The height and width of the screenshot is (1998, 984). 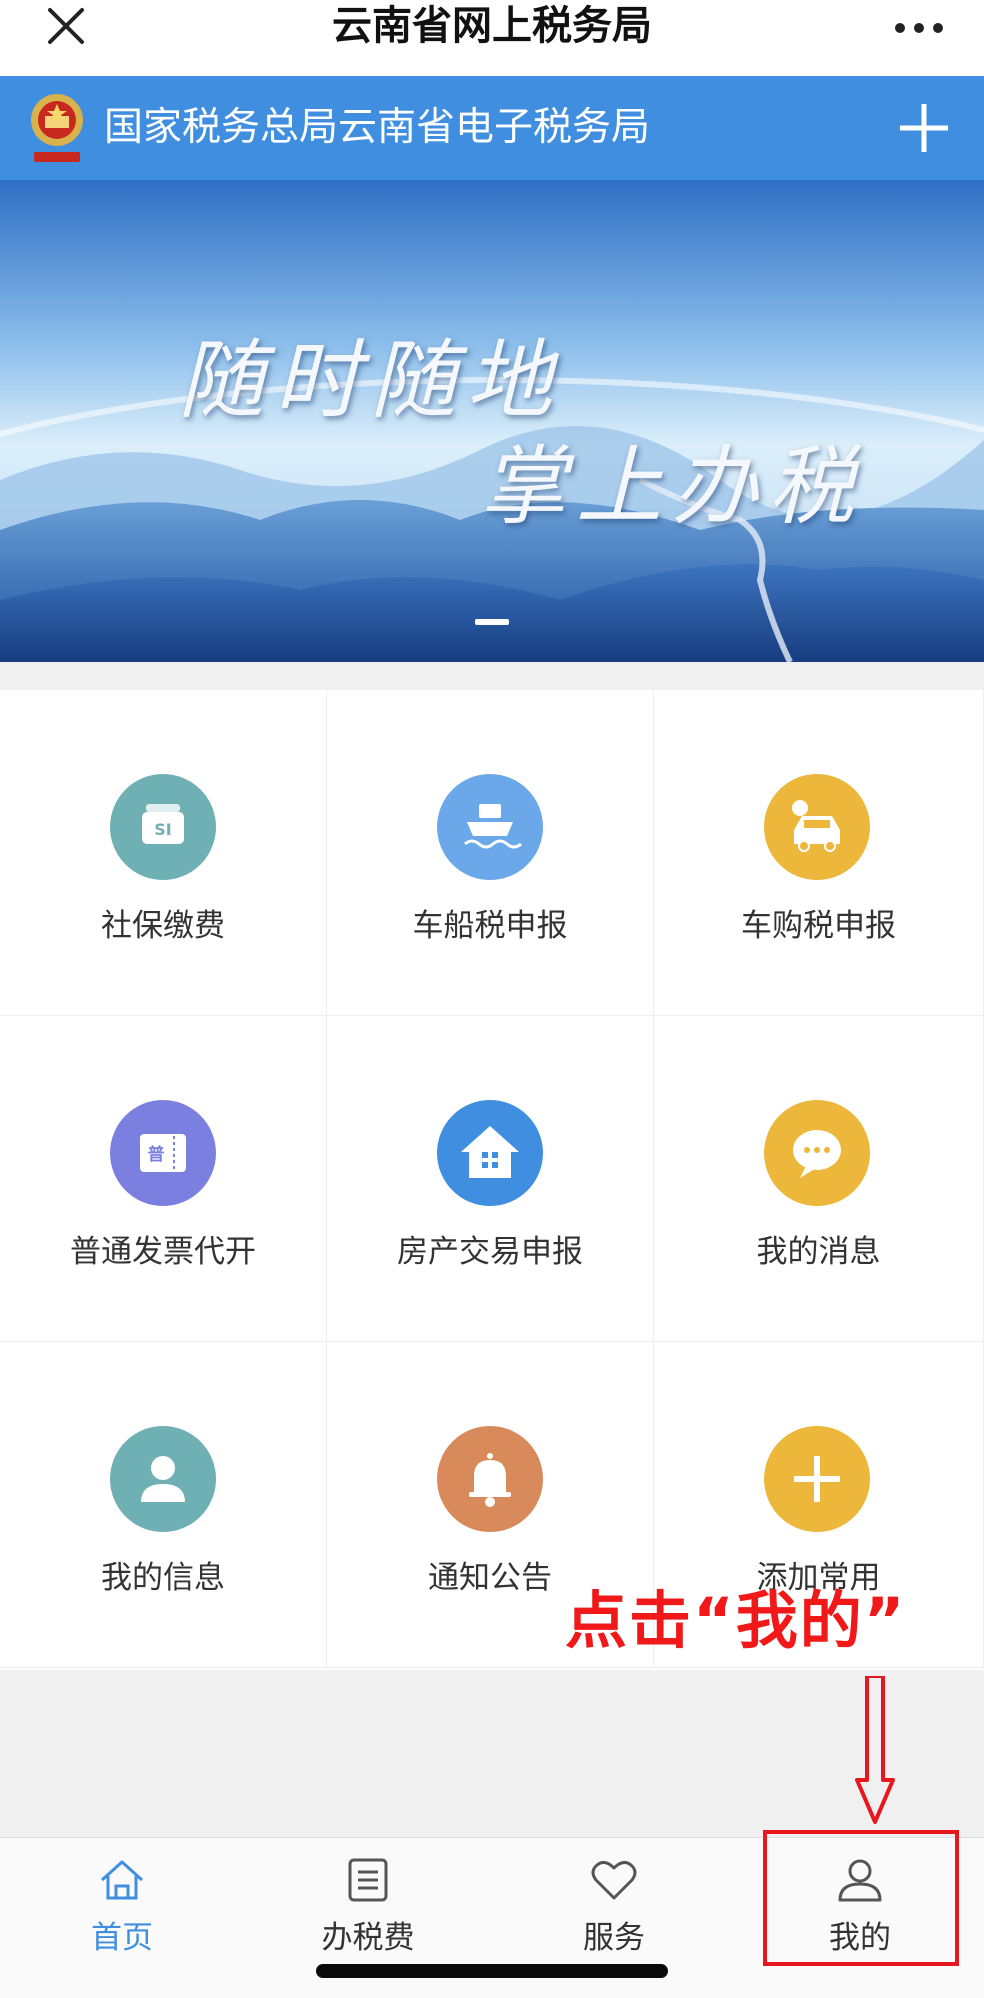 I want to click on home-icon, so click(x=122, y=1880).